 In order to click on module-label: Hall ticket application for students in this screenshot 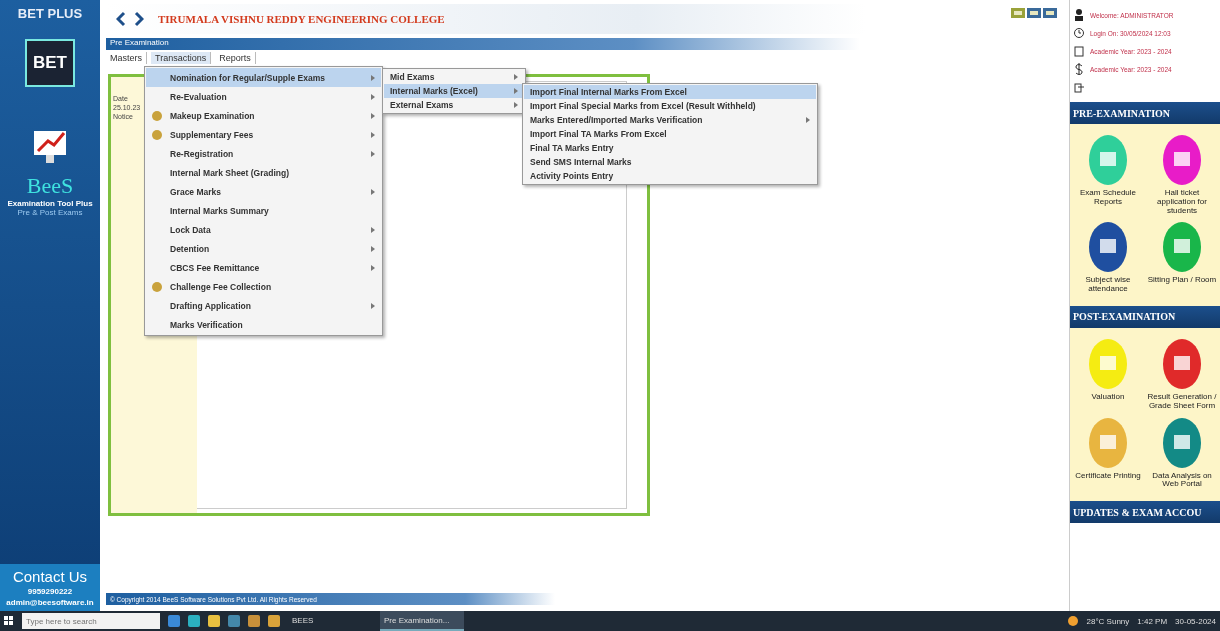, I will do `click(1182, 202)`.